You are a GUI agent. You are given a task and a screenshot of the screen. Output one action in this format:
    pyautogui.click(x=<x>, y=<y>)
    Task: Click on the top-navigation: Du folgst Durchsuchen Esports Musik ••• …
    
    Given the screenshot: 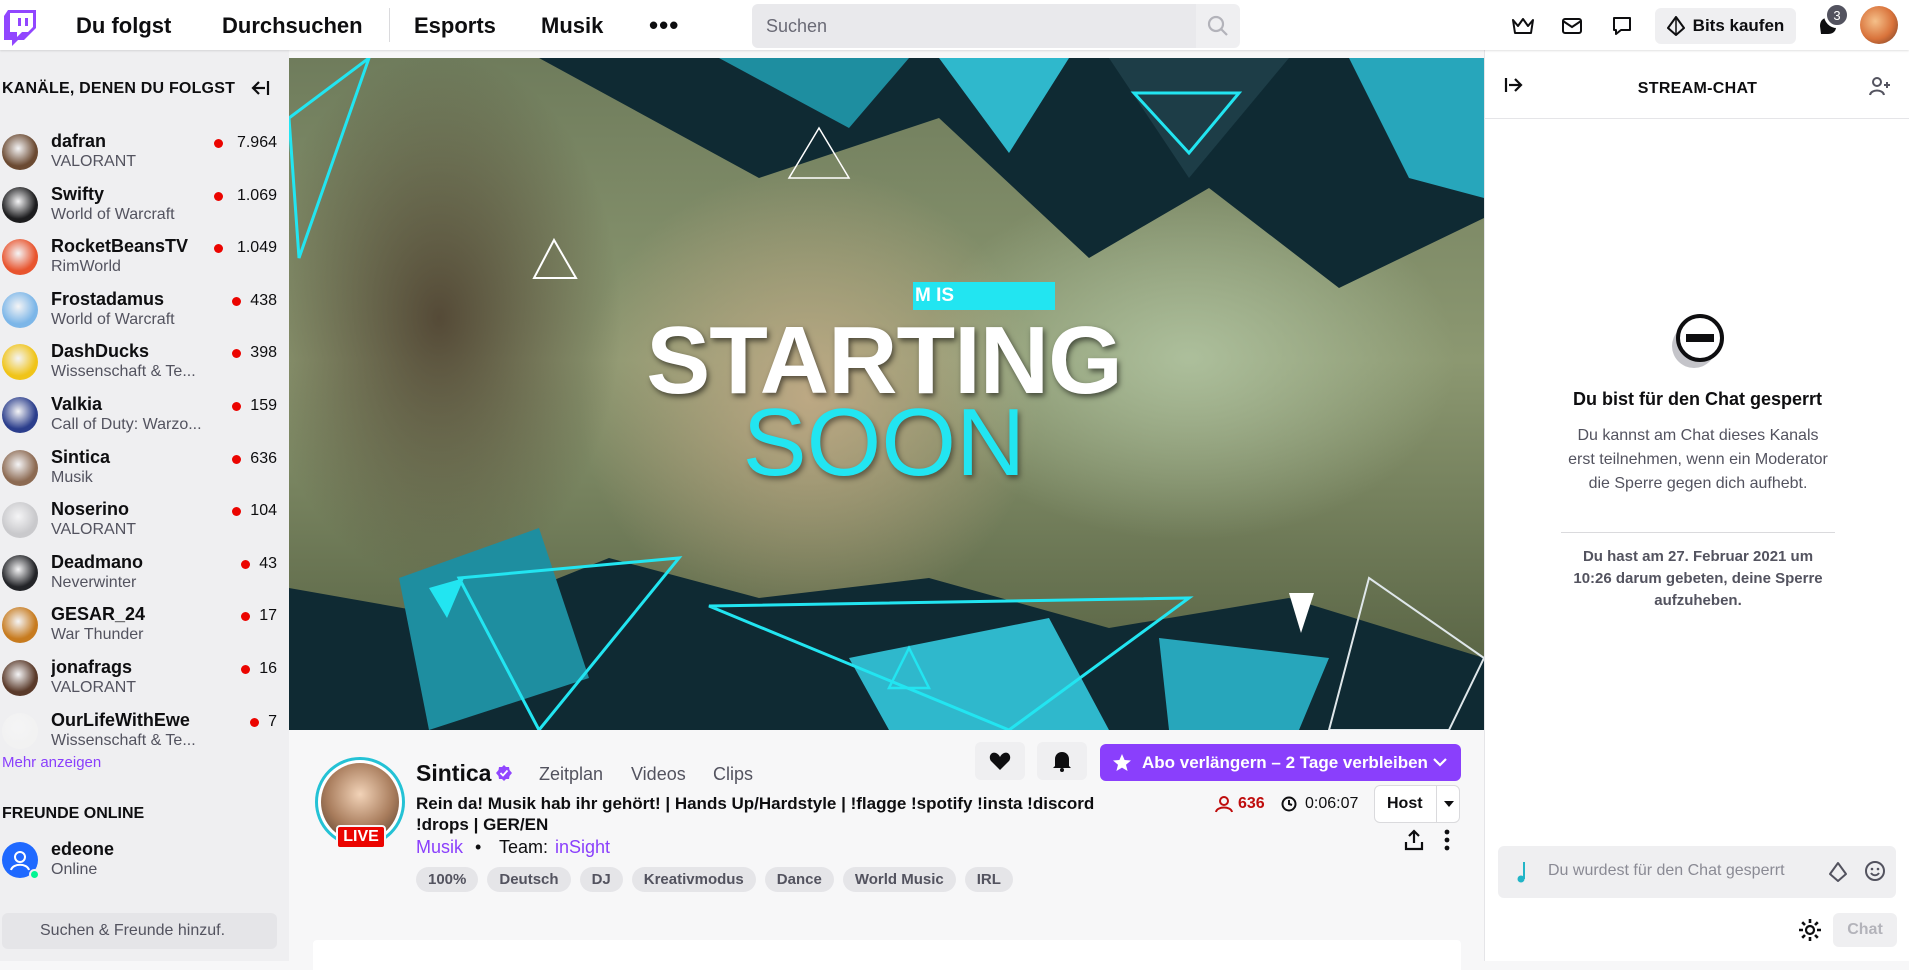 What is the action you would take?
    pyautogui.click(x=954, y=25)
    